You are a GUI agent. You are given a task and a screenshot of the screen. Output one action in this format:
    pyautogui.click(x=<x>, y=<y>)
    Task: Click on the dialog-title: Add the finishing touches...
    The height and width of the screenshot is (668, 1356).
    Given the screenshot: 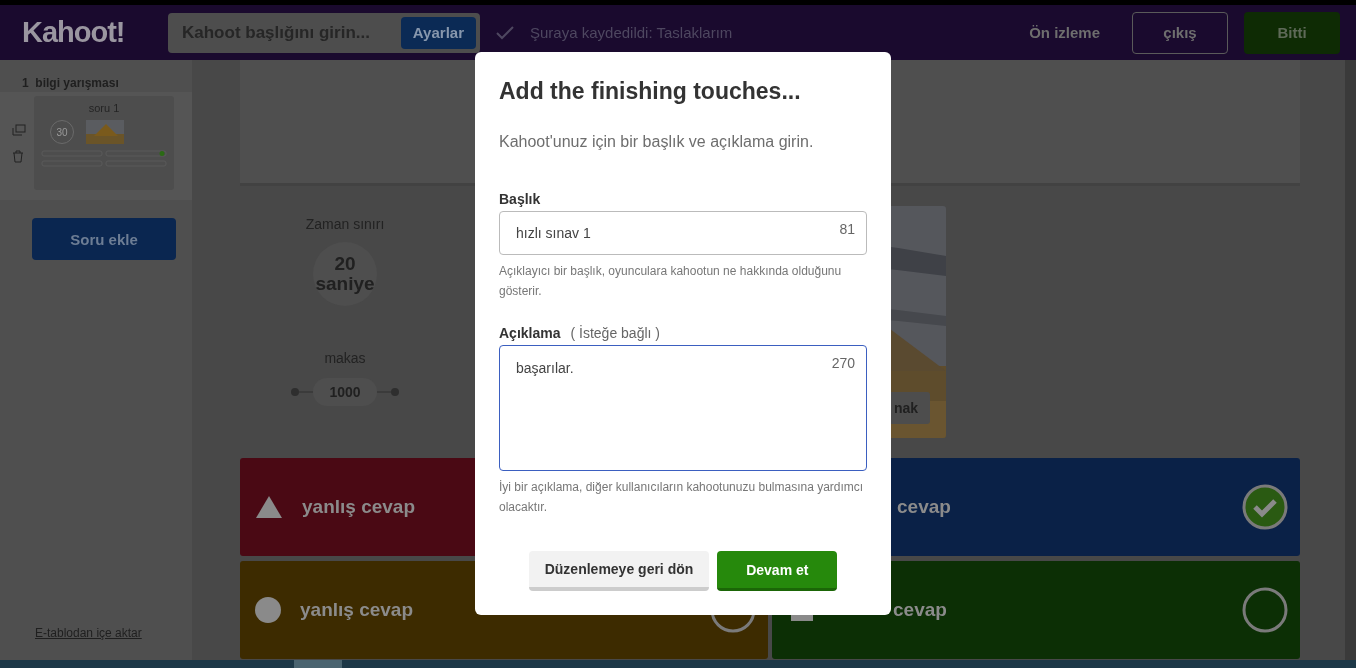 What is the action you would take?
    pyautogui.click(x=650, y=91)
    